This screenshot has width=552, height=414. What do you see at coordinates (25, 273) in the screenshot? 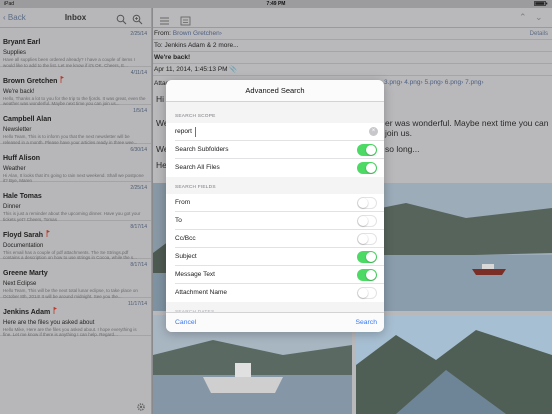
I see `message-sender: Greene Marty` at bounding box center [25, 273].